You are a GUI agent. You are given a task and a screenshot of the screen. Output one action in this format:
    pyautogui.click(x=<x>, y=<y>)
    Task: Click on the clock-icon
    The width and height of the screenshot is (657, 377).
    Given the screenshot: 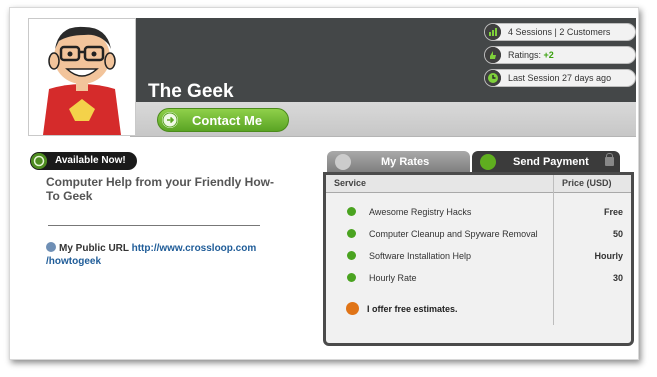 What is the action you would take?
    pyautogui.click(x=493, y=78)
    